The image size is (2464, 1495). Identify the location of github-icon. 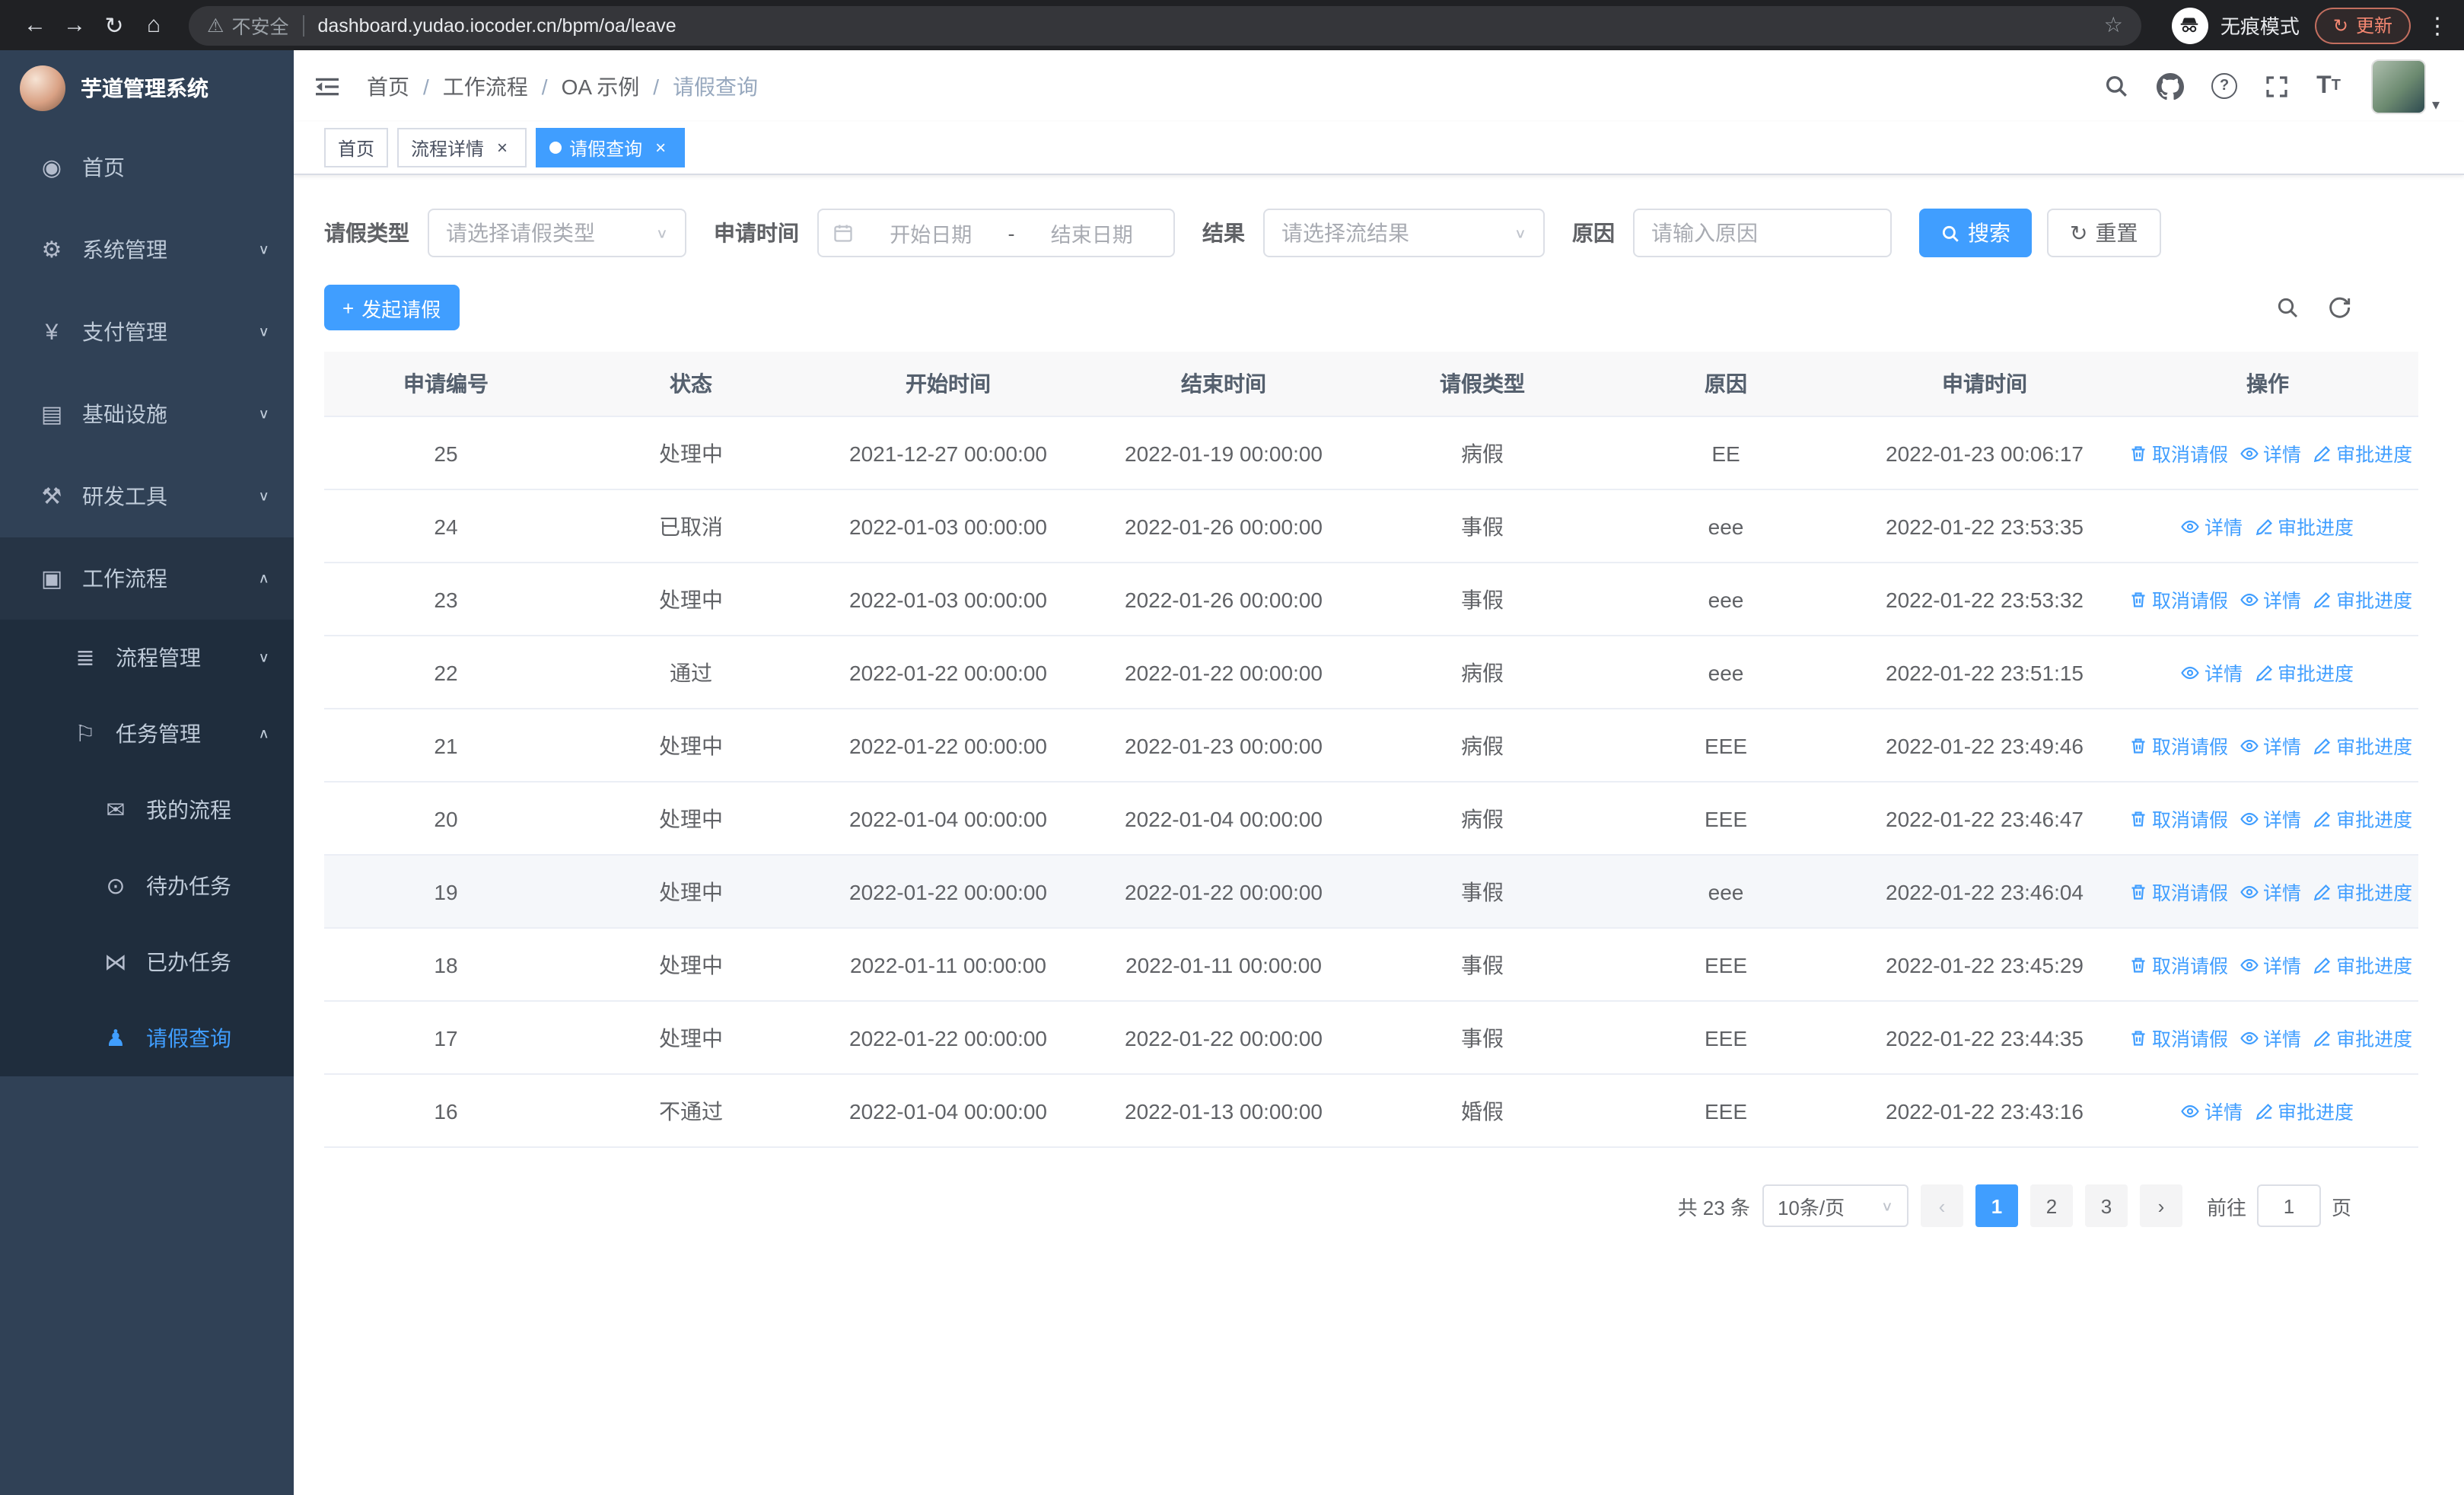
(2171, 86).